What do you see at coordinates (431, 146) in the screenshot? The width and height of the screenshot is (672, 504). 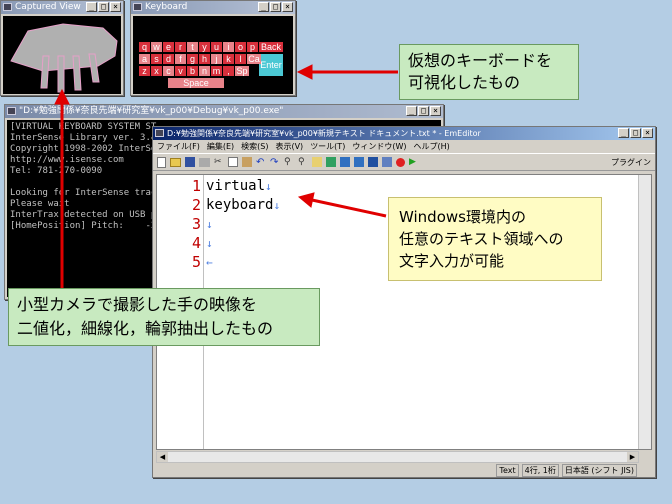 I see `menu-item-6: ヘルプ(H)` at bounding box center [431, 146].